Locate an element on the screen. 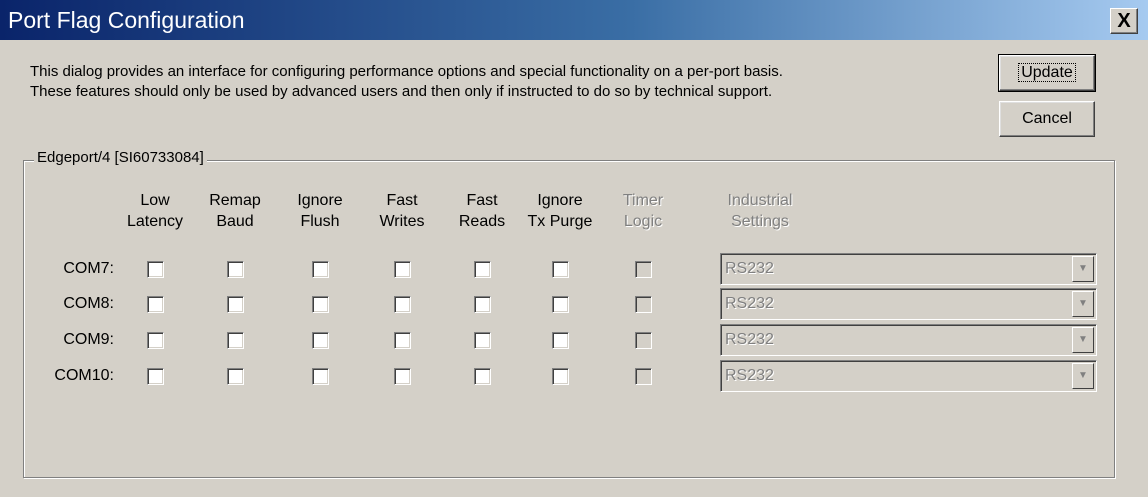 The image size is (1148, 497). column-header-line2: Logic is located at coordinates (643, 221).